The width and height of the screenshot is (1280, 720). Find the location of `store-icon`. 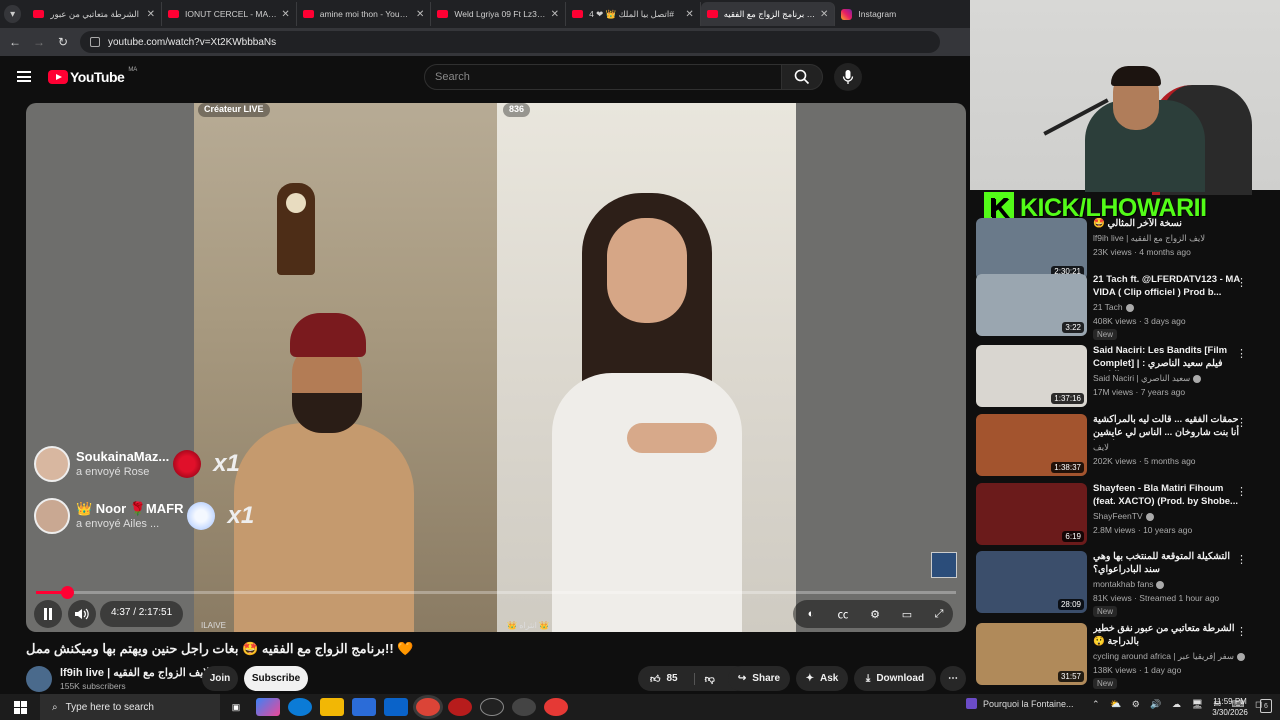

store-icon is located at coordinates (364, 707).